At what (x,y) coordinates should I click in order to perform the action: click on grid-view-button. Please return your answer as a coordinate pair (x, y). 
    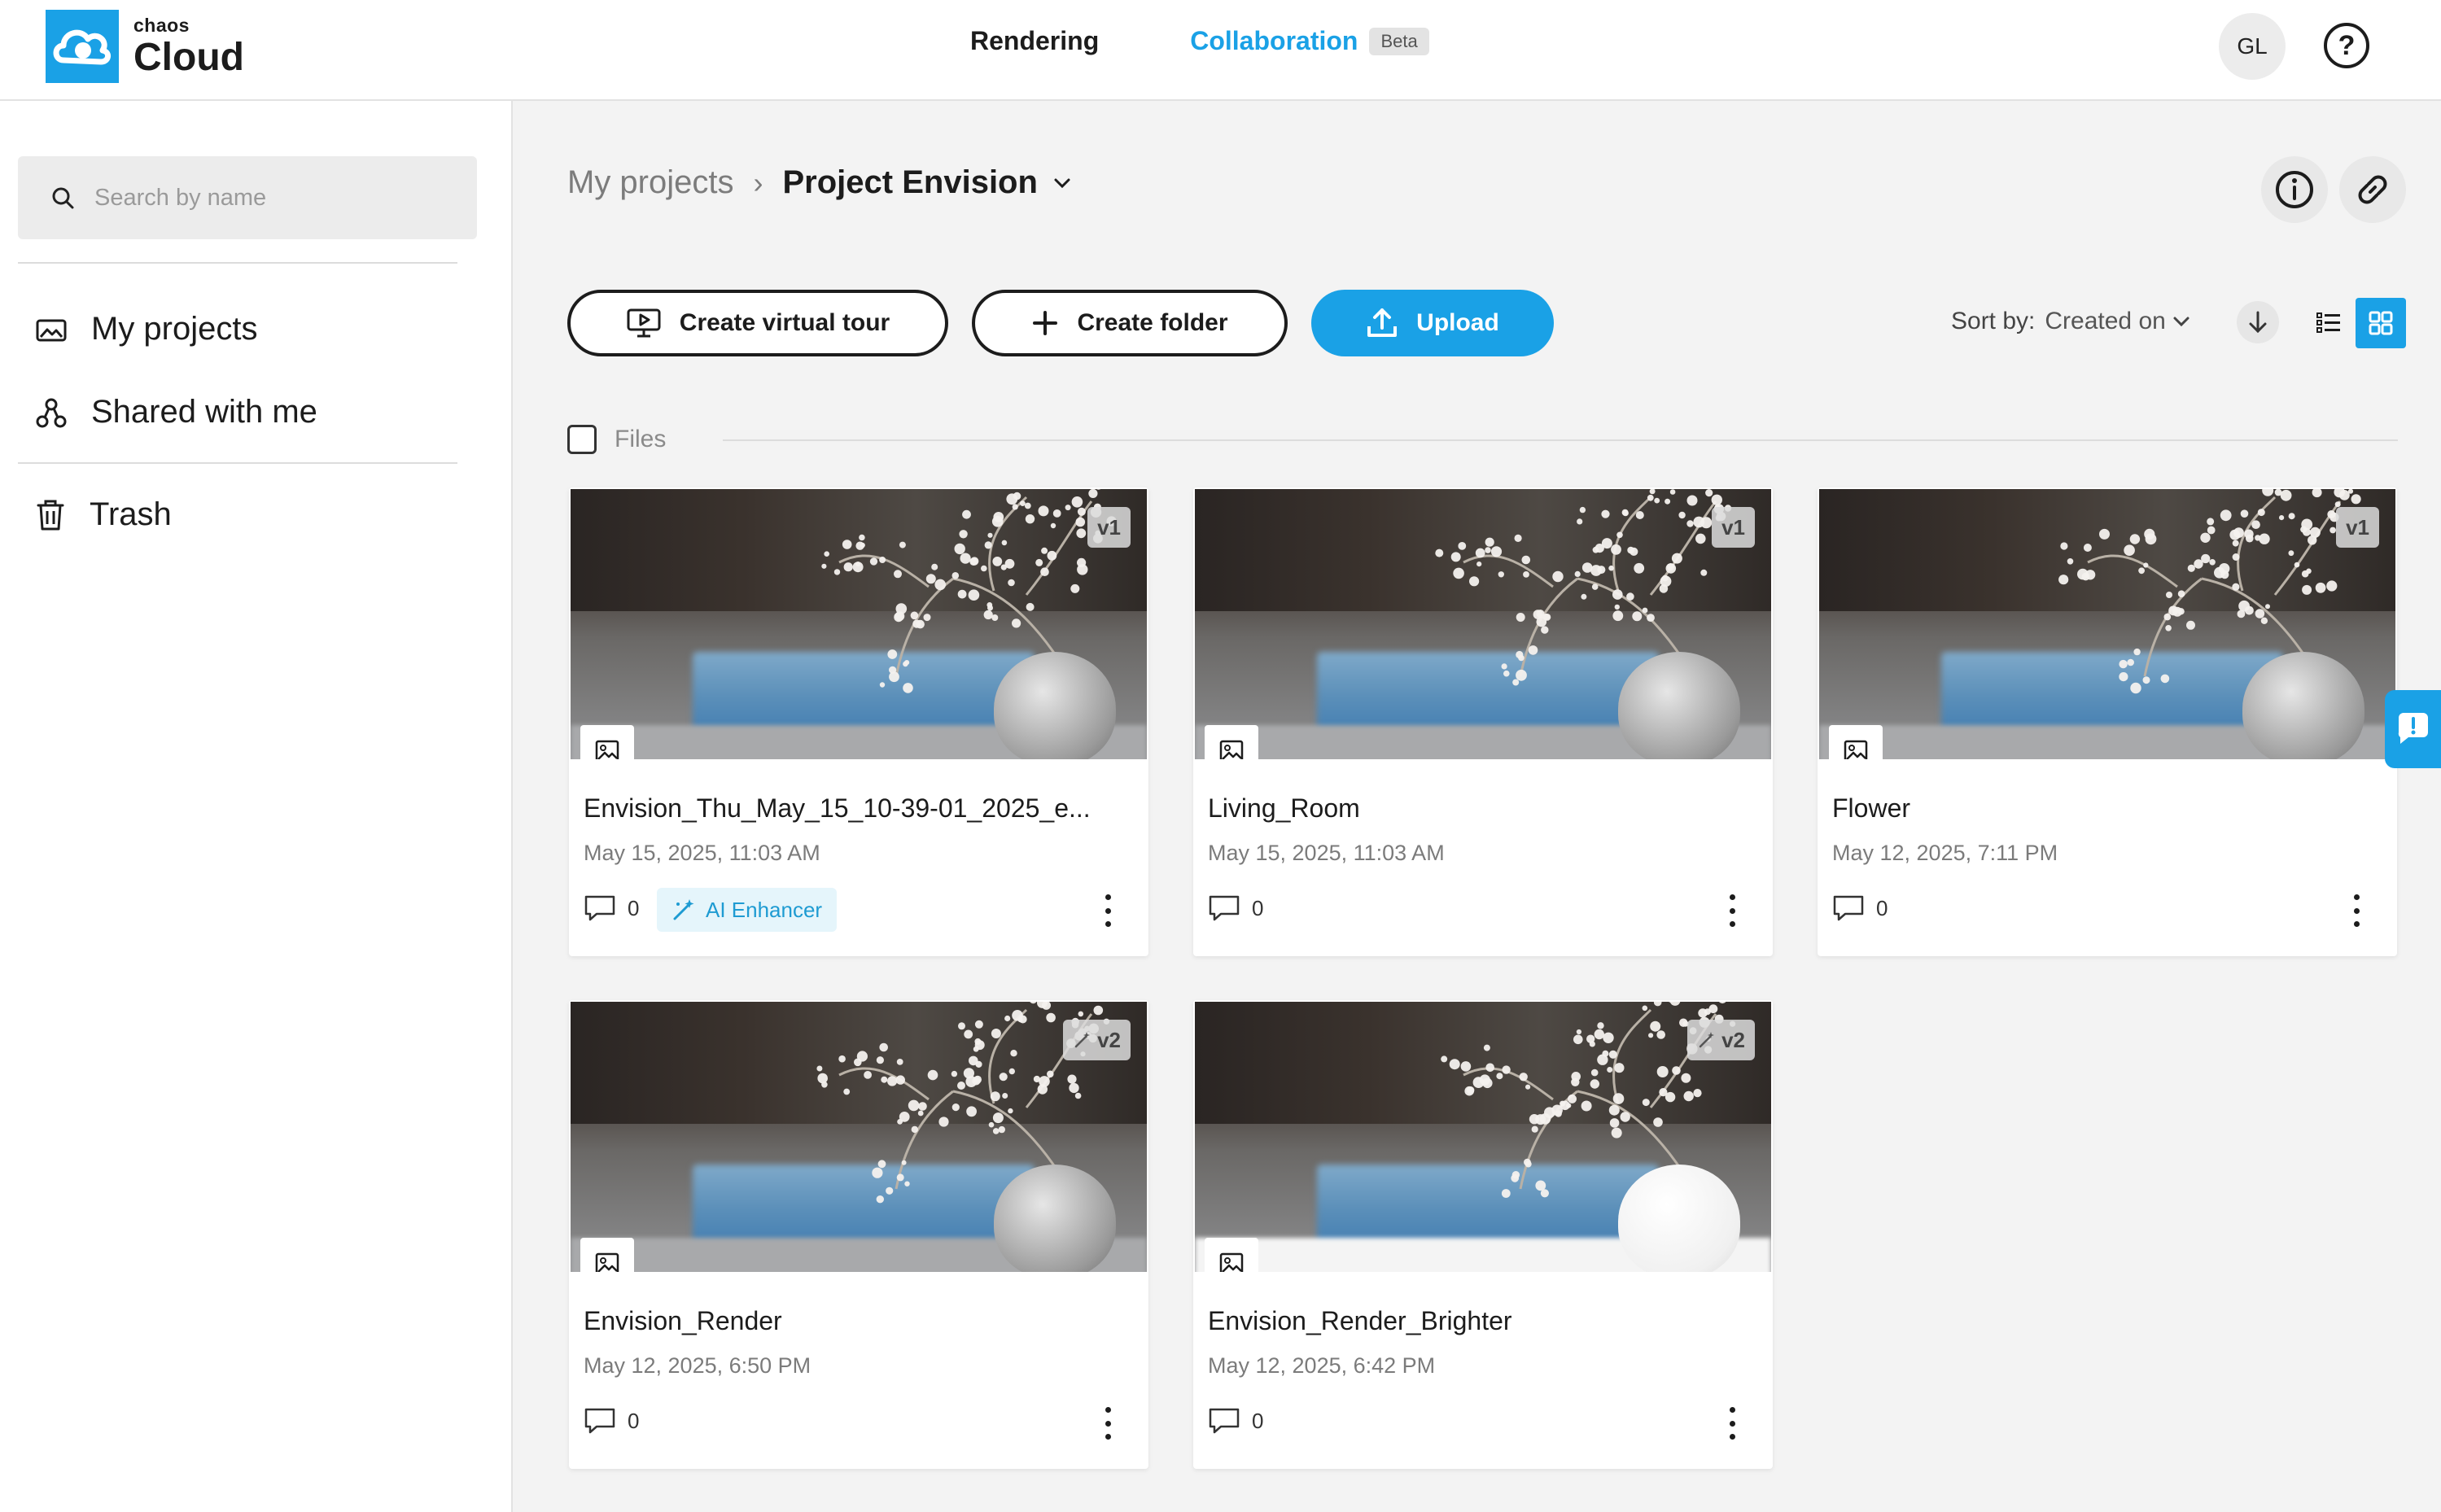
    Looking at the image, I should click on (2381, 323).